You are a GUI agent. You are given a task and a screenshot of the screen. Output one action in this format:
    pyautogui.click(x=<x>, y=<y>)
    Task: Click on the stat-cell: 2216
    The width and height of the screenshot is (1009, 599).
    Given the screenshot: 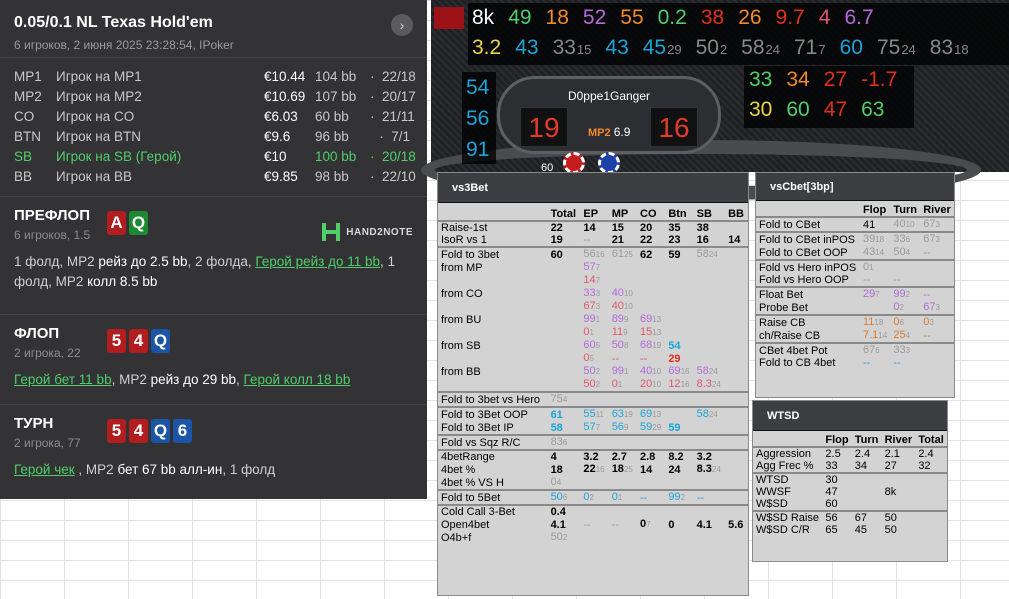 What is the action you would take?
    pyautogui.click(x=594, y=469)
    